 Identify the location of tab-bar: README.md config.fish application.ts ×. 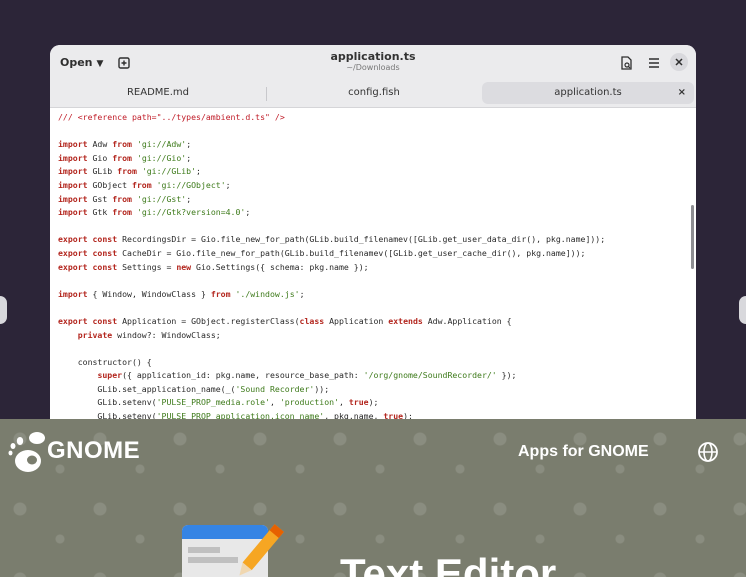
(373, 93).